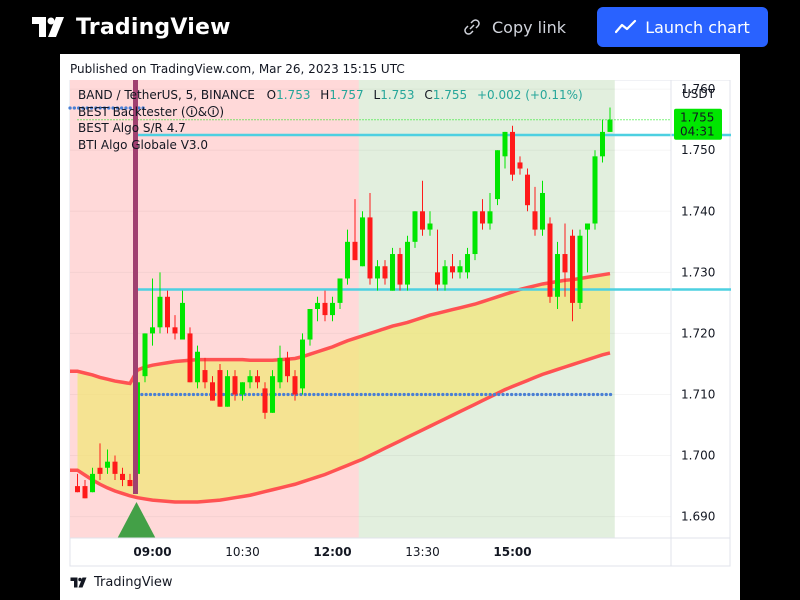 The height and width of the screenshot is (600, 800). What do you see at coordinates (143, 145) in the screenshot?
I see `indicator-label-3: BTI Algo Globale V3.0` at bounding box center [143, 145].